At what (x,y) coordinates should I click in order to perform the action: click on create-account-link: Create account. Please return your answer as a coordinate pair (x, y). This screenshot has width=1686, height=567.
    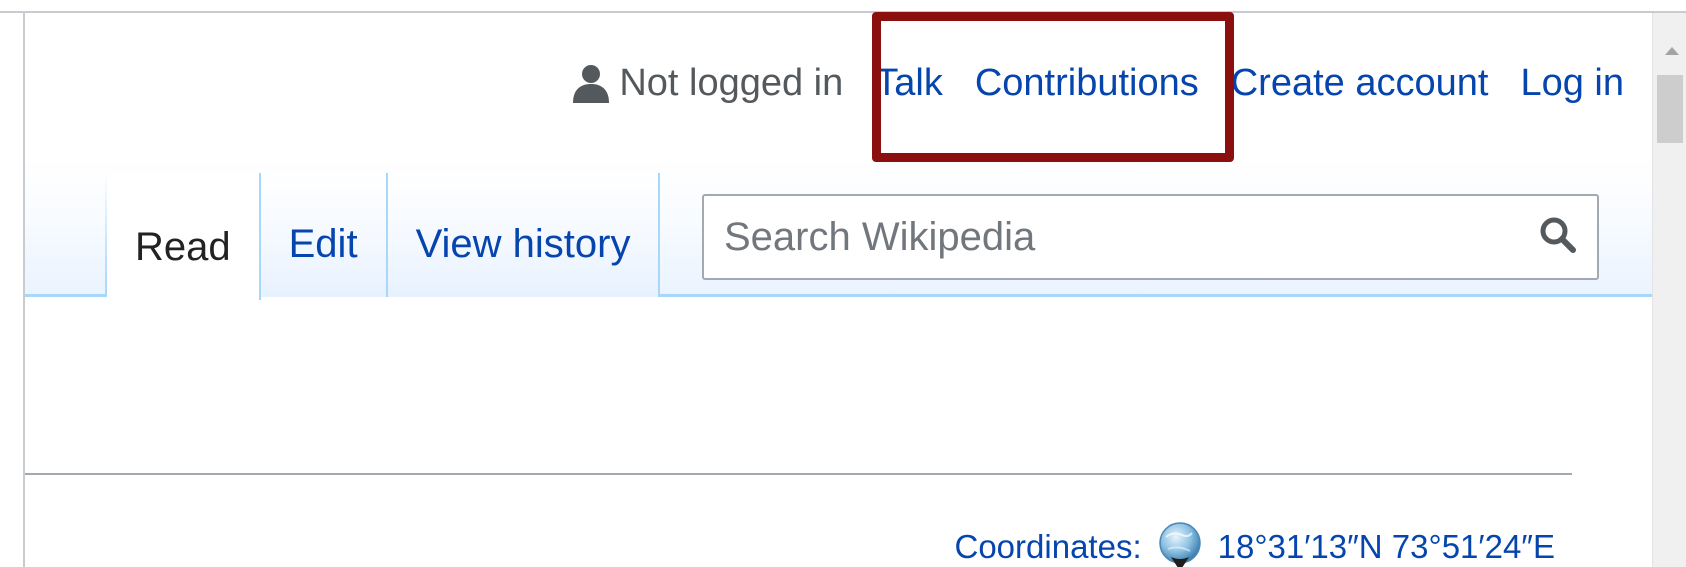
    Looking at the image, I should click on (1360, 83).